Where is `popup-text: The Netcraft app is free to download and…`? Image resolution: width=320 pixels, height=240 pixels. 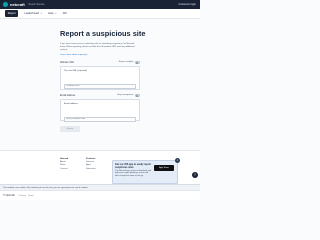
popup-text: The Netcraft app is free to download and… is located at coordinates (133, 173).